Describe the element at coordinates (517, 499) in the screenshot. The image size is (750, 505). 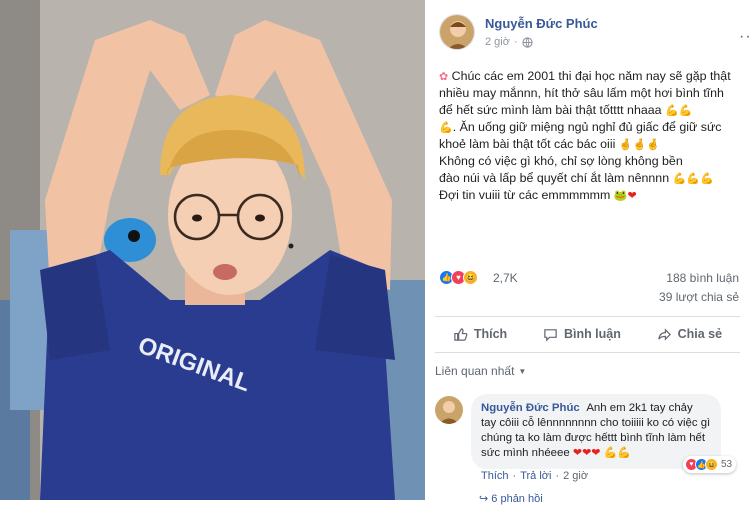
I see `replies-count: 6 phản hồi` at that location.